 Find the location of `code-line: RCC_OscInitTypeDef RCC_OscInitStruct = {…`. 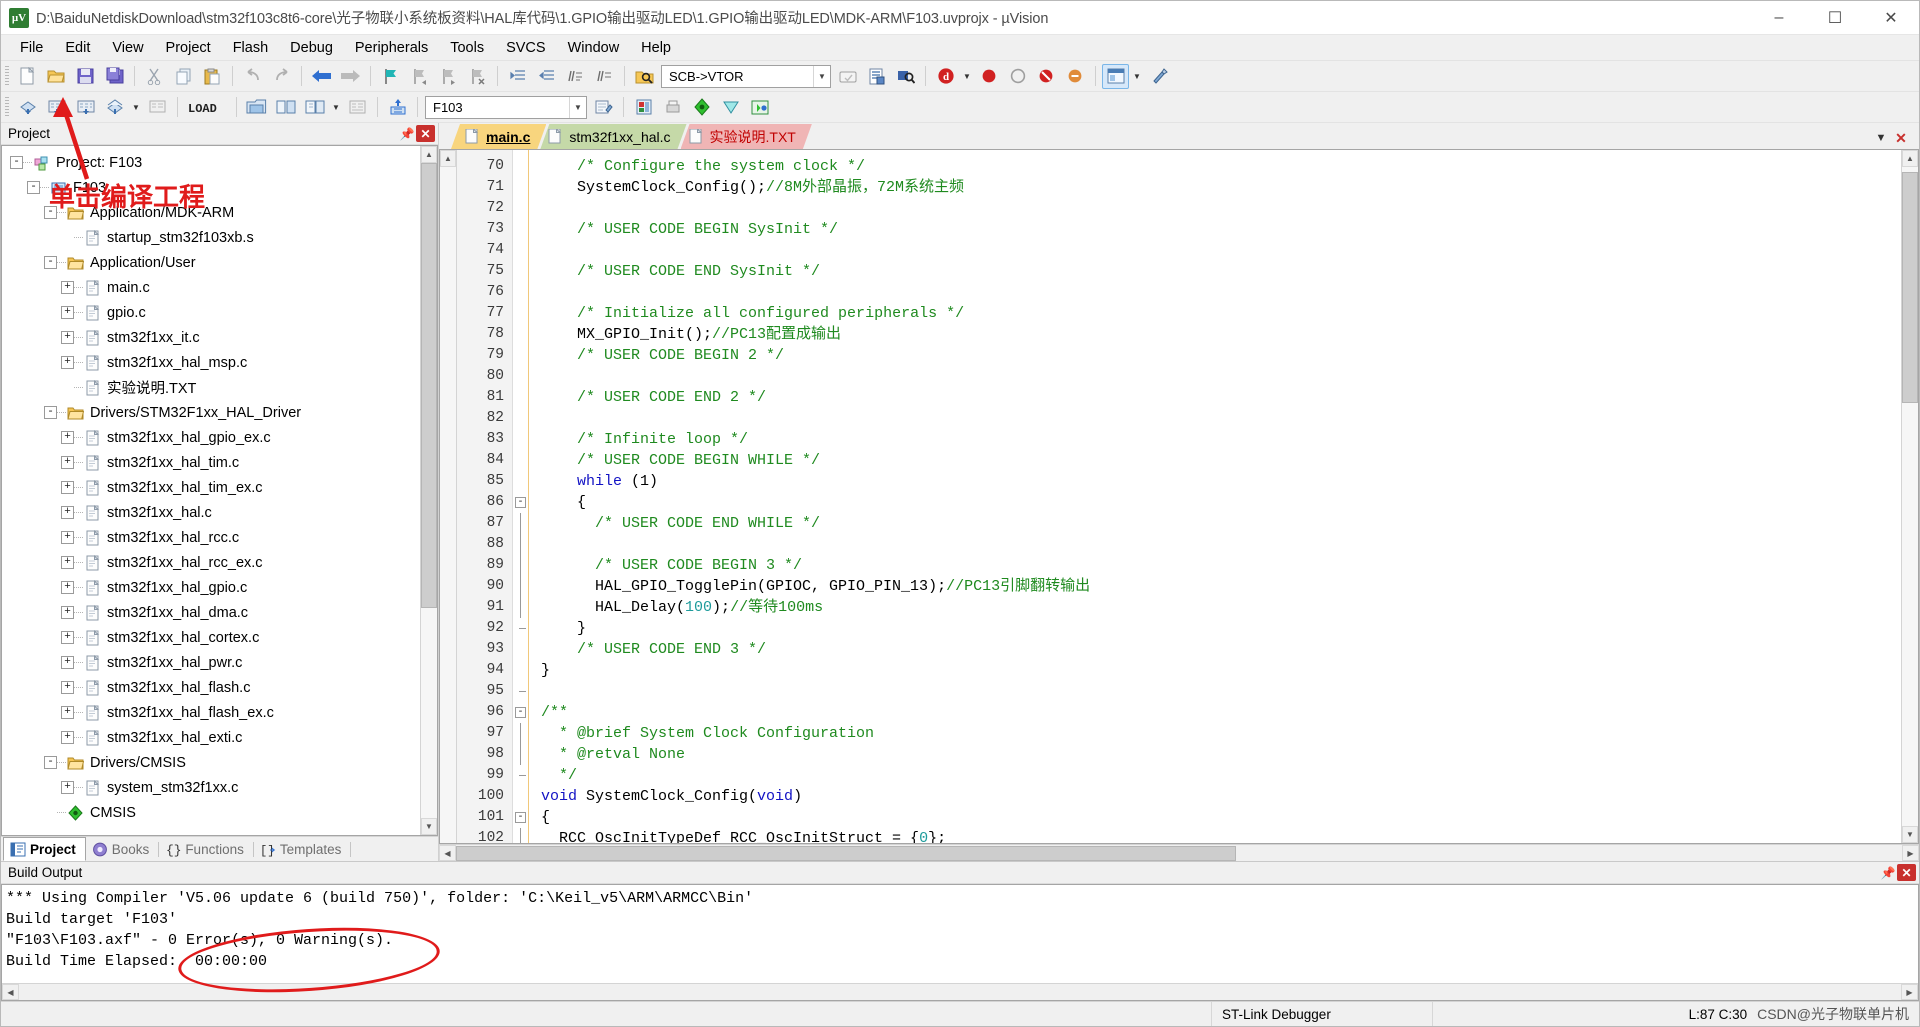

code-line: RCC_OscInitTypeDef RCC_OscInitStruct = {… is located at coordinates (1221, 835).